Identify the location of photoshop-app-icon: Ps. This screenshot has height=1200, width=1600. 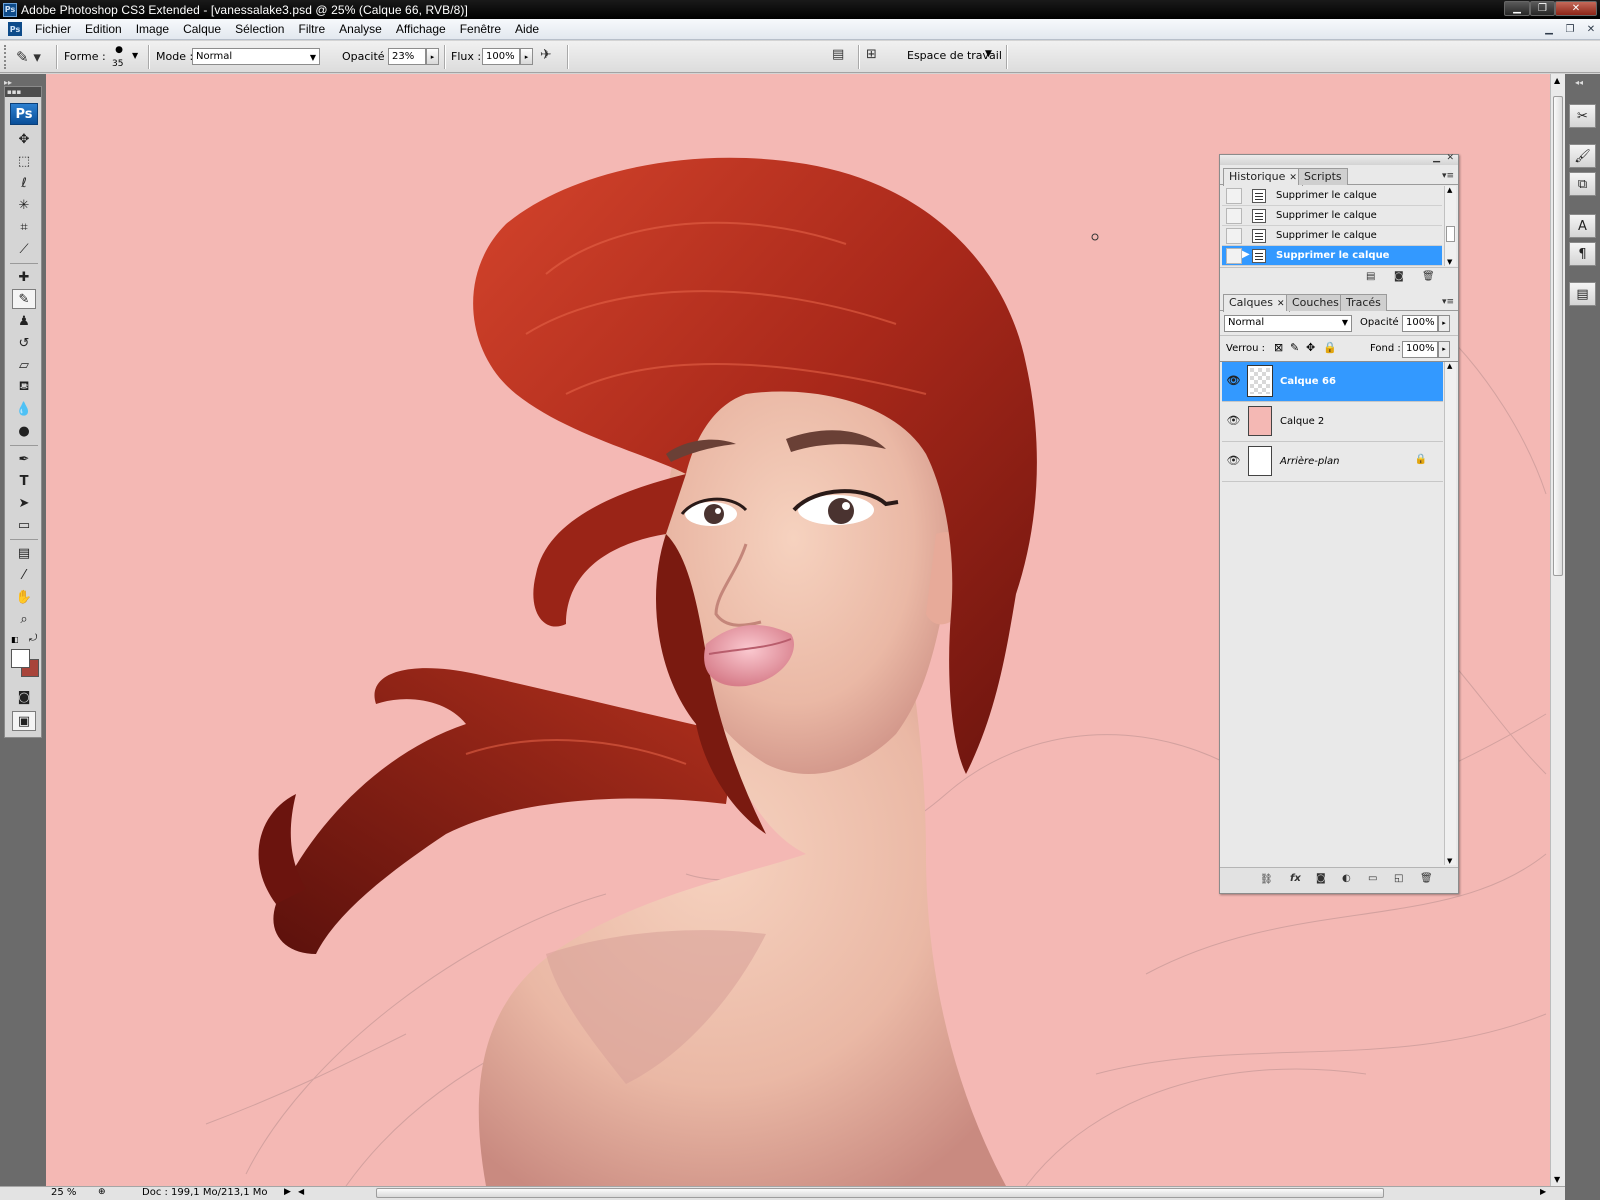
(10, 9).